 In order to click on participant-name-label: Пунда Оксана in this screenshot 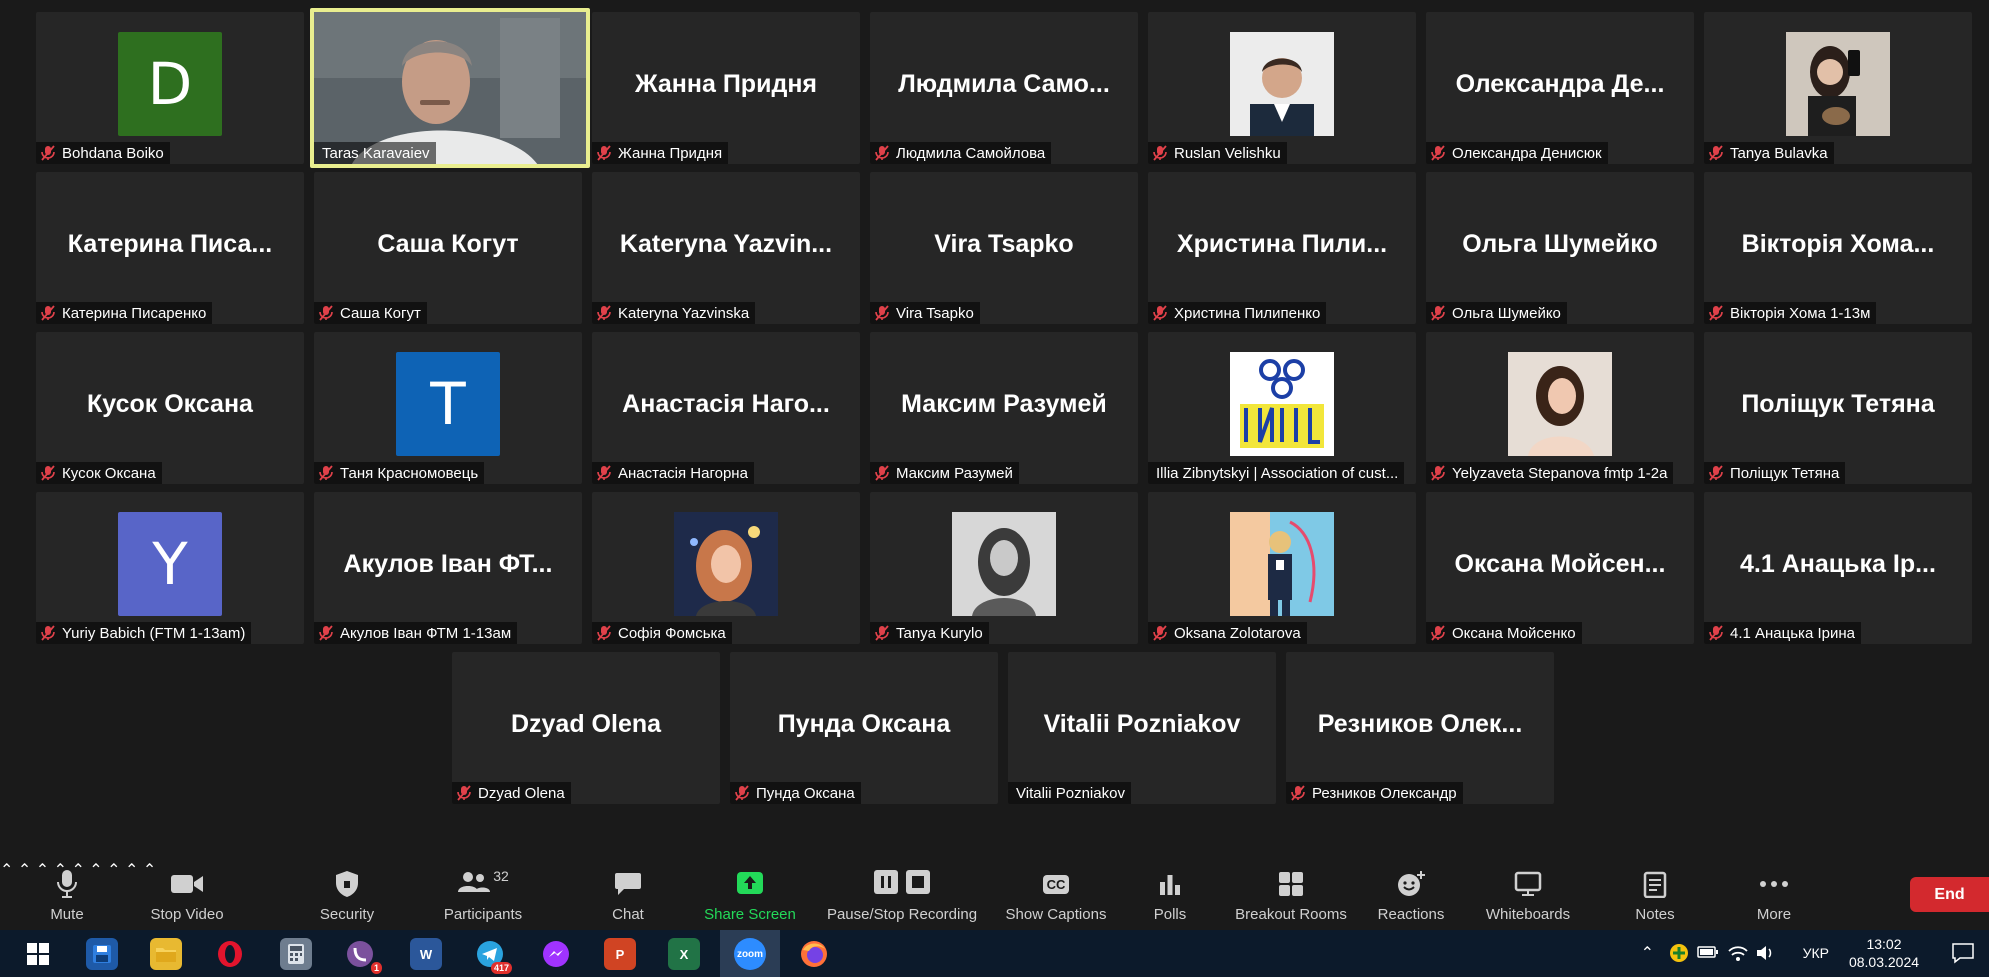, I will do `click(795, 793)`.